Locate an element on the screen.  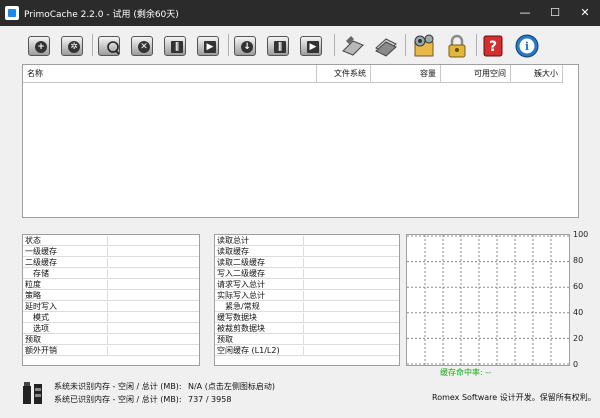
hit-rate-chart is located at coordinates (488, 300).